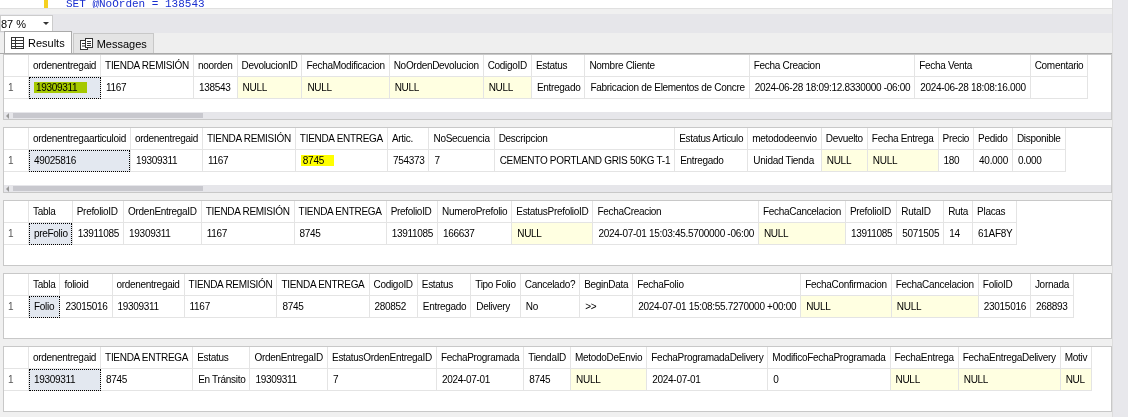  Describe the element at coordinates (1039, 160) in the screenshot. I see `table-cell: 0.000` at that location.